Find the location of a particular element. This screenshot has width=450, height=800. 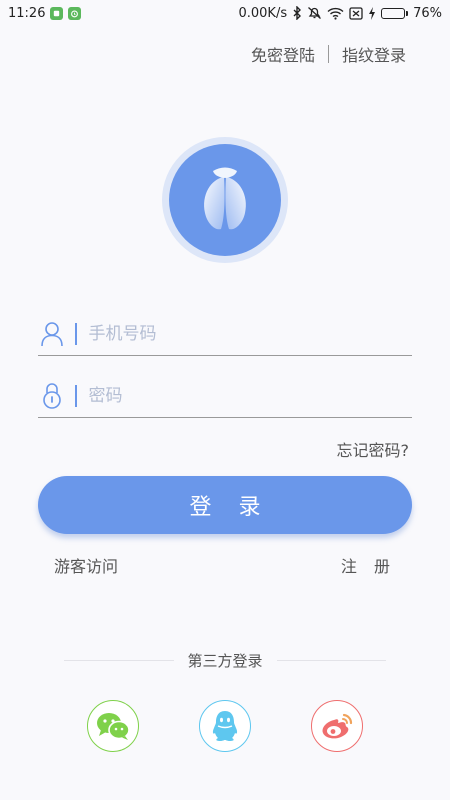

guest-visit-link: 游客访问 is located at coordinates (86, 565).